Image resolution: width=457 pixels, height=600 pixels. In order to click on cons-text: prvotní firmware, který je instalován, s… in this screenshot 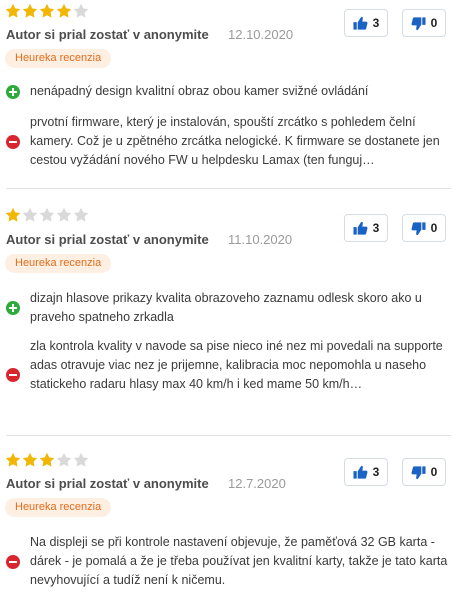, I will do `click(235, 141)`.